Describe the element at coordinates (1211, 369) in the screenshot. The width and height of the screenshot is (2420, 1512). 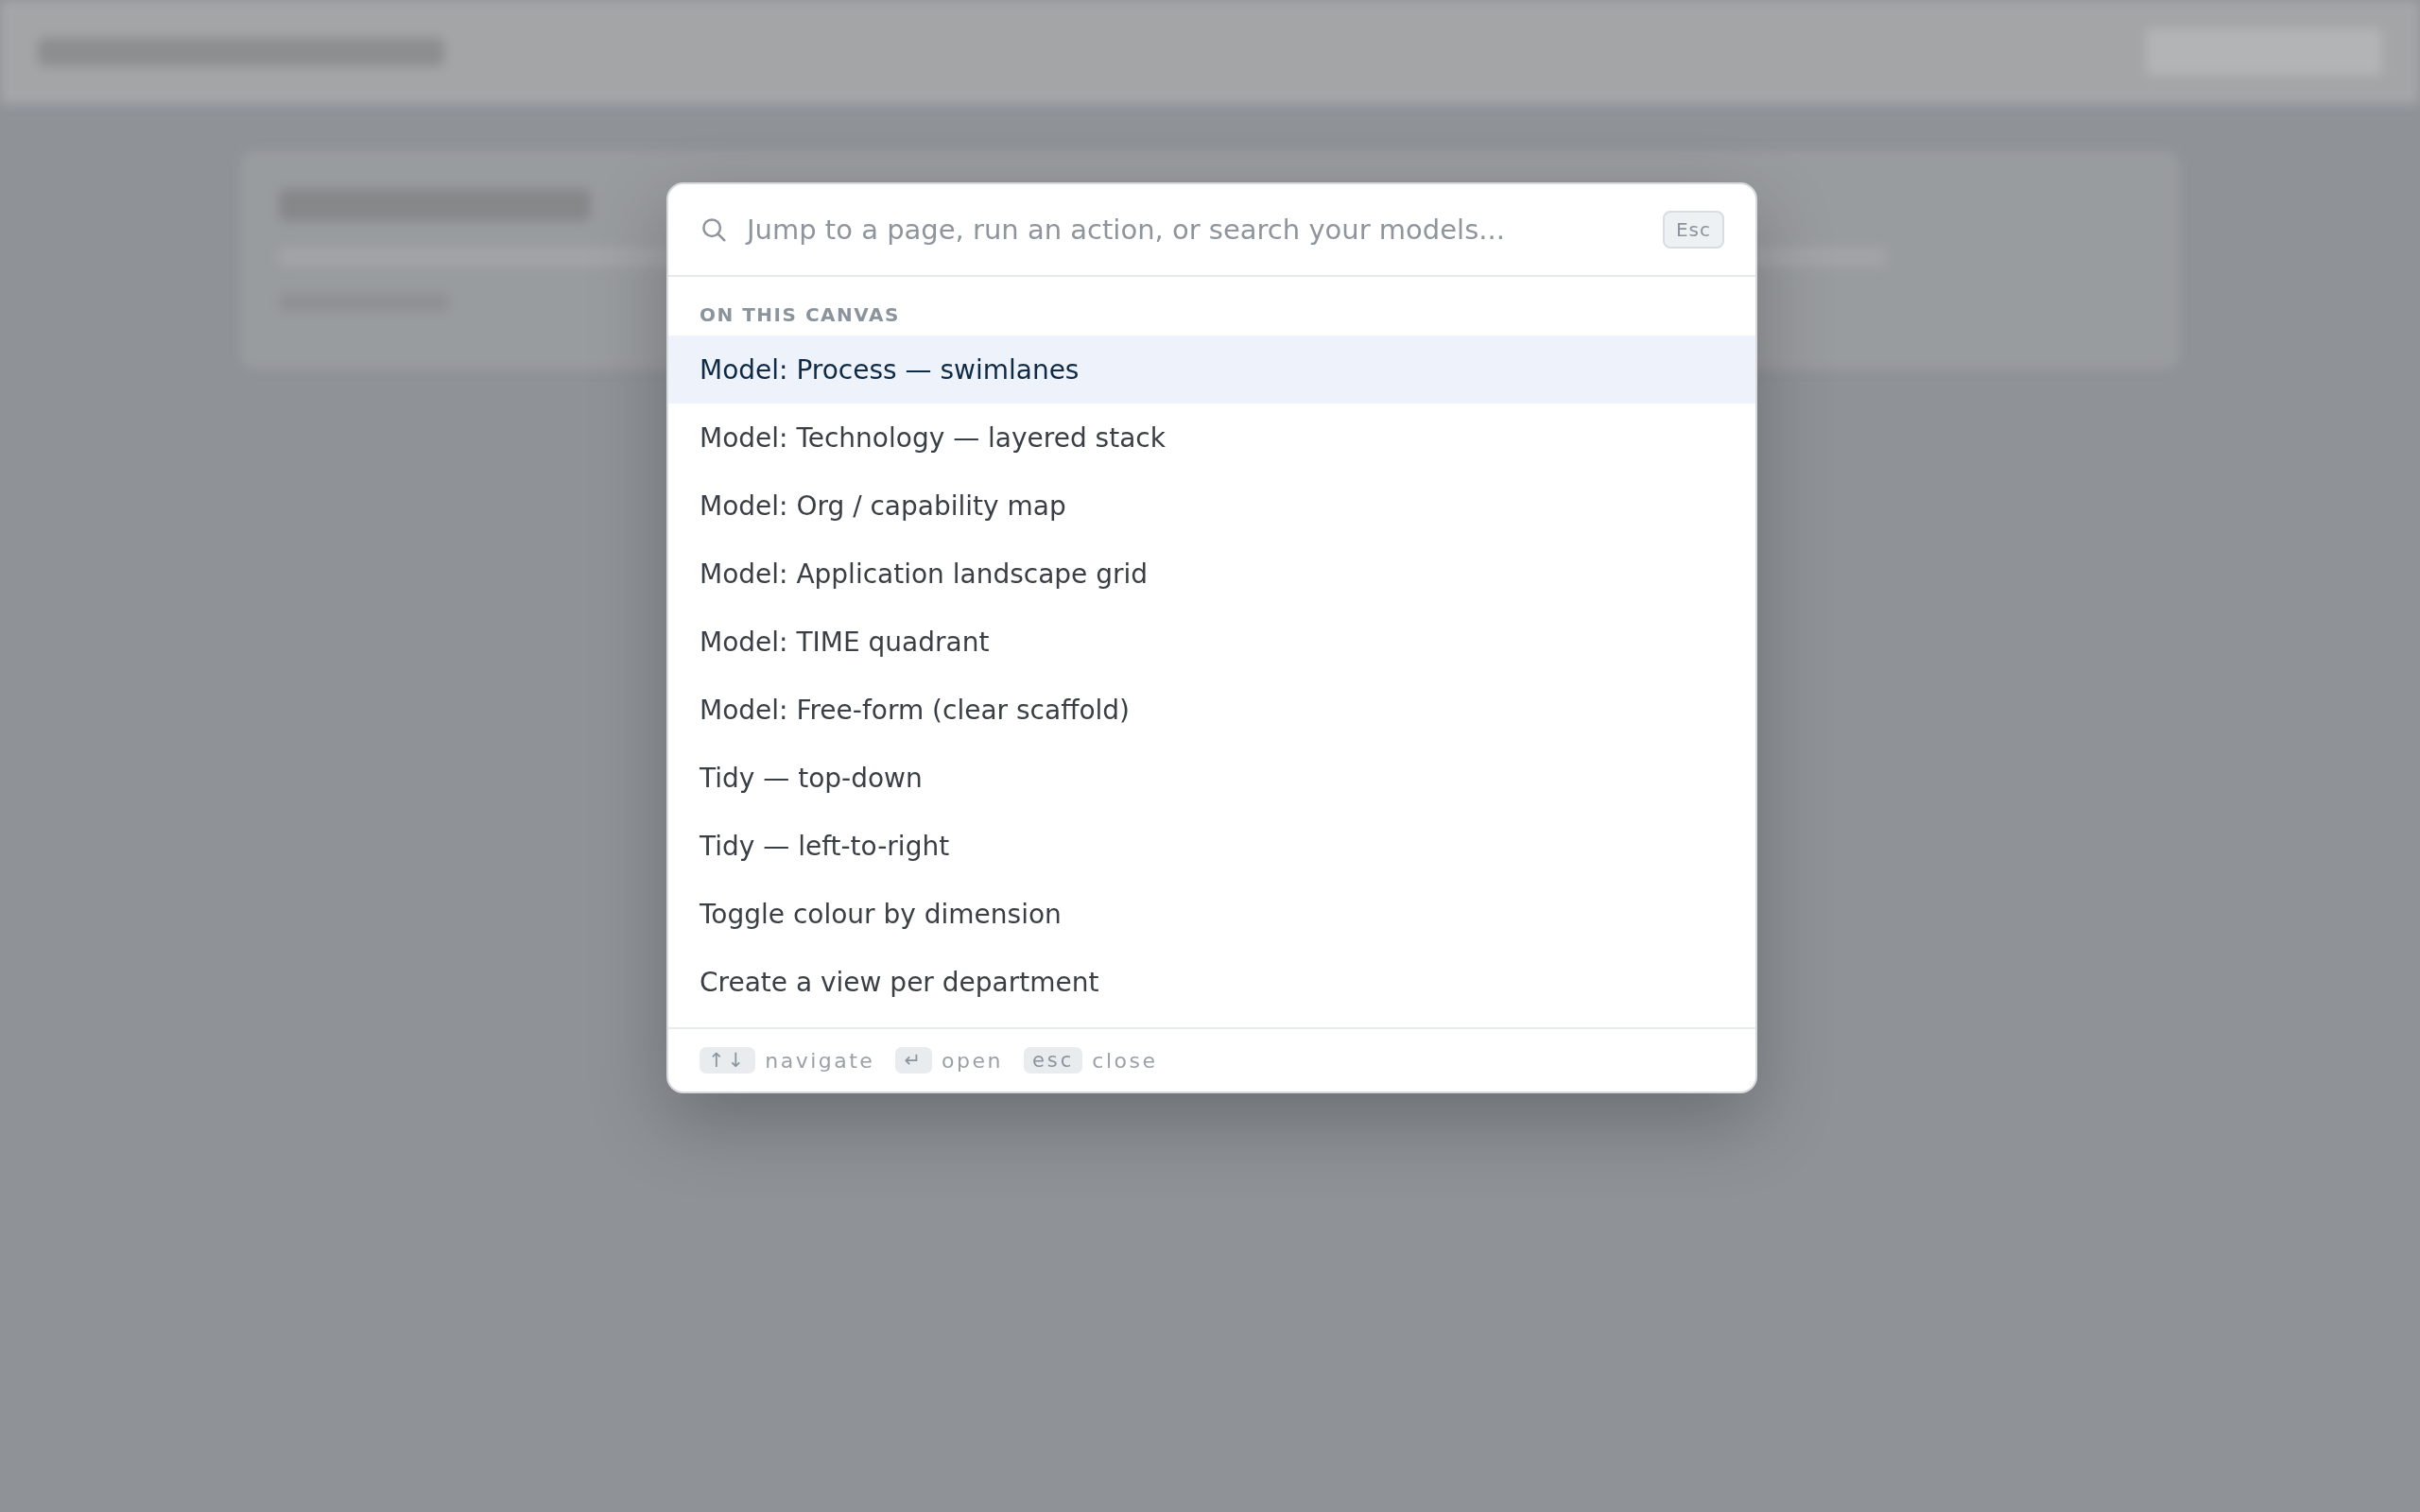
I see `command-item: Model: Process — swimlanes` at that location.